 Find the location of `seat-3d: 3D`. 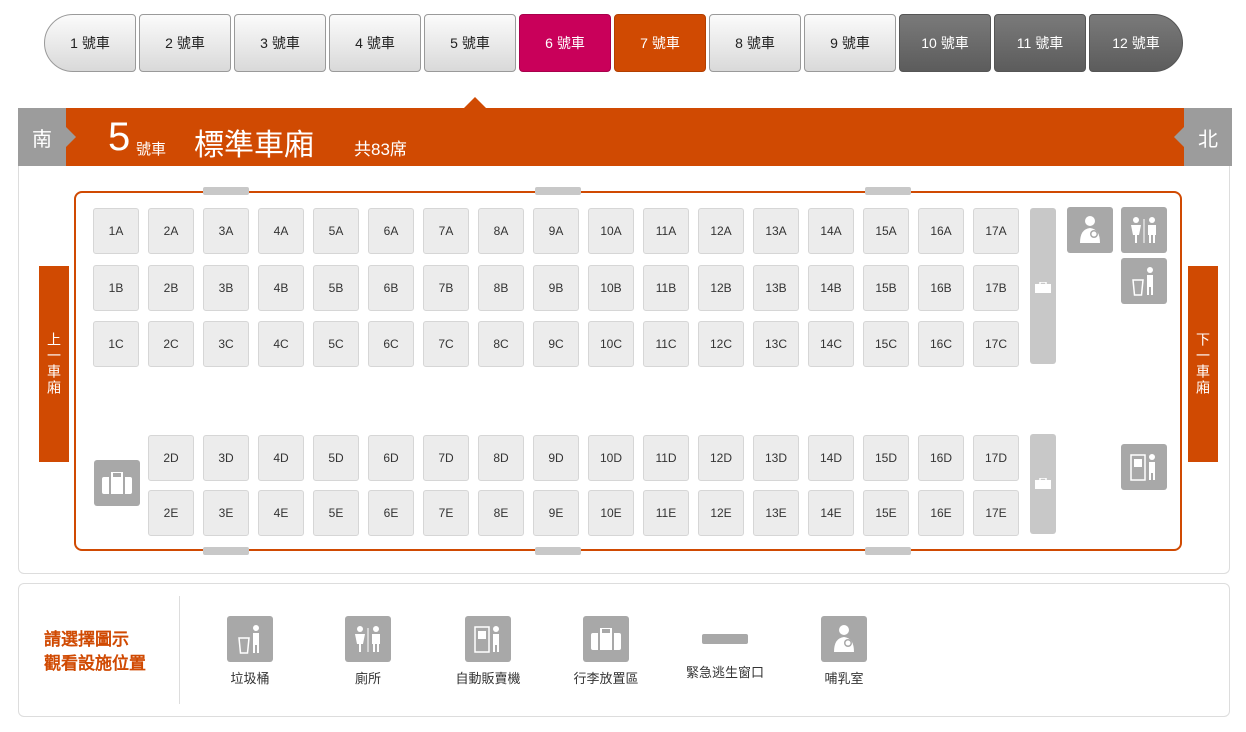

seat-3d: 3D is located at coordinates (226, 458).